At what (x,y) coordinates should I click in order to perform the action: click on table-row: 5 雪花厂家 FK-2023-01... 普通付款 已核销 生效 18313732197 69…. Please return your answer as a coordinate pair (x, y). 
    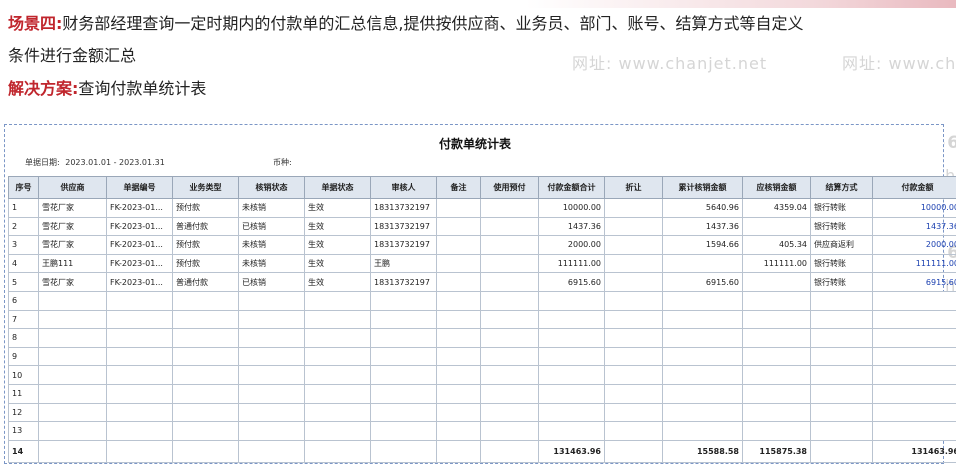
    Looking at the image, I should click on (482, 282).